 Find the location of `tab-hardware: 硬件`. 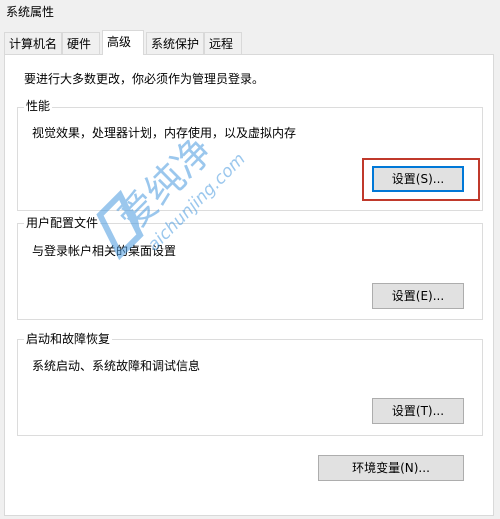

tab-hardware: 硬件 is located at coordinates (81, 43).